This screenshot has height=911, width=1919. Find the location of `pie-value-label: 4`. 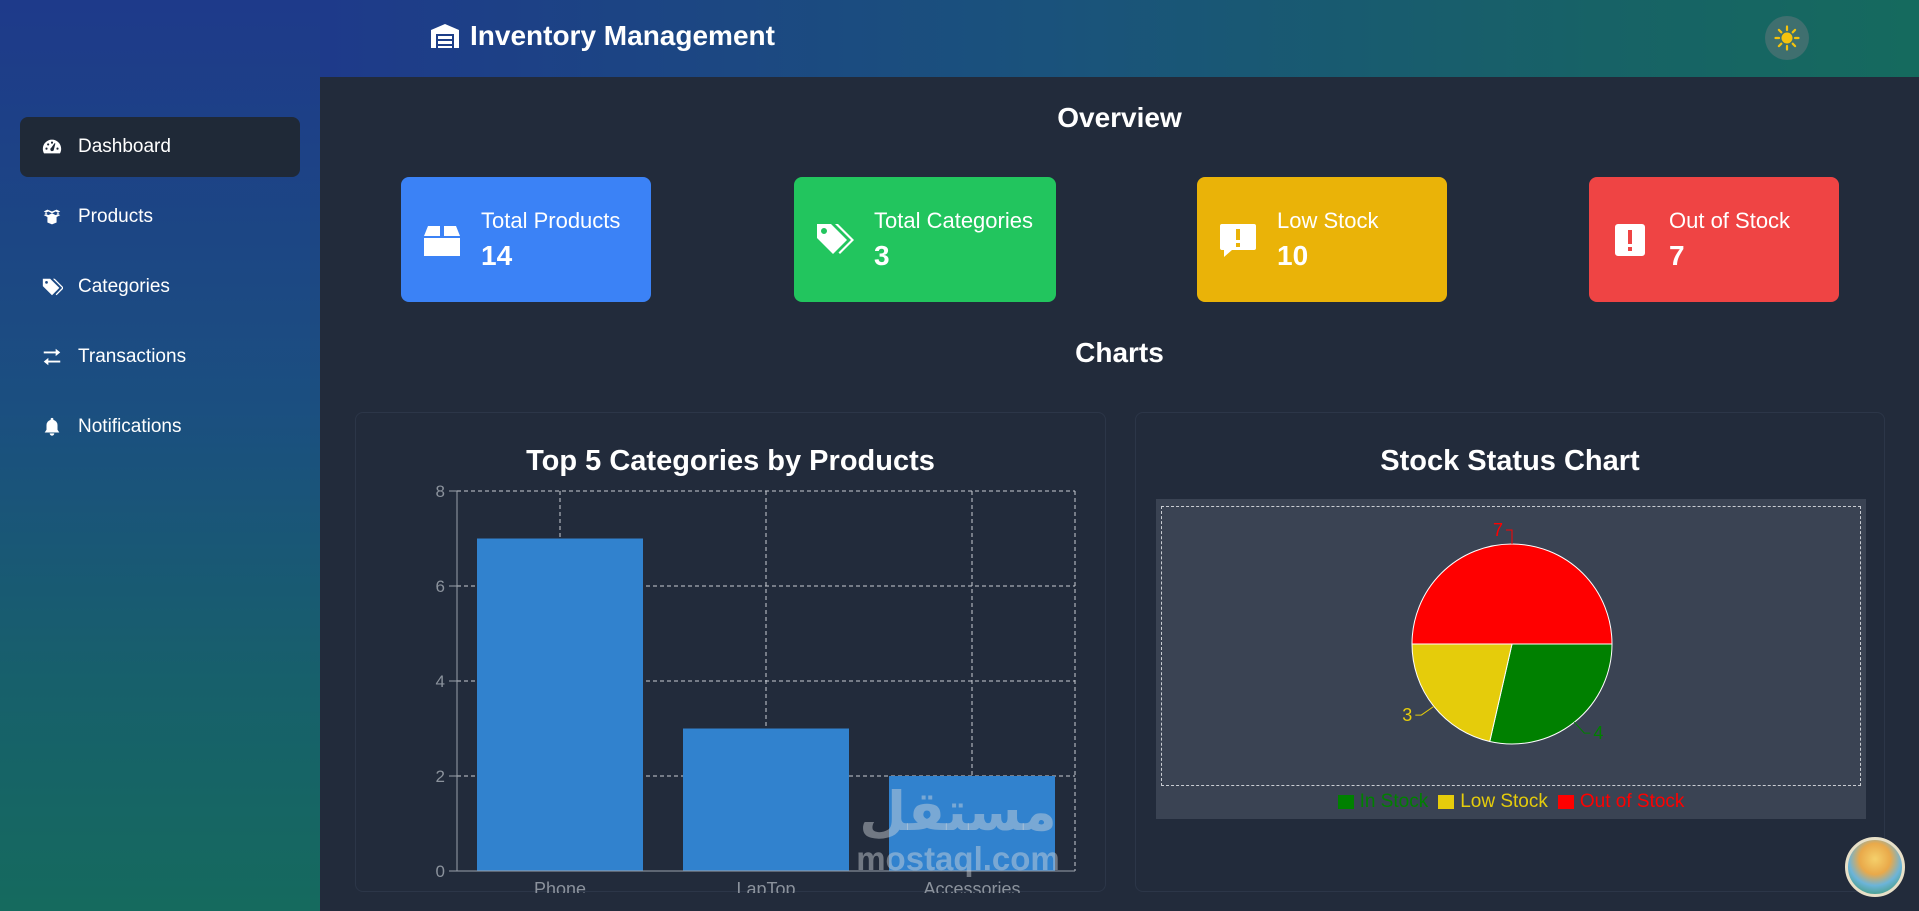

pie-value-label: 4 is located at coordinates (1598, 733).